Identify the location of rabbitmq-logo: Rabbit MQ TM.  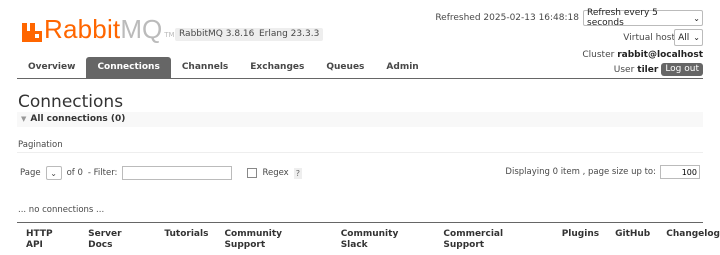
(98, 28).